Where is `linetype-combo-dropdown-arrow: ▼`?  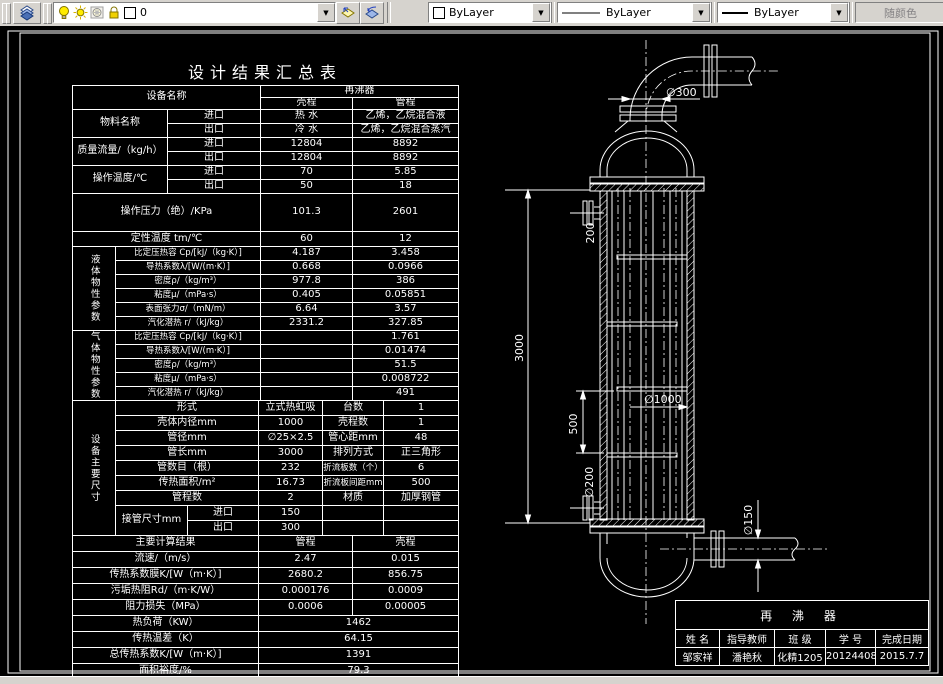 linetype-combo-dropdown-arrow: ▼ is located at coordinates (701, 12).